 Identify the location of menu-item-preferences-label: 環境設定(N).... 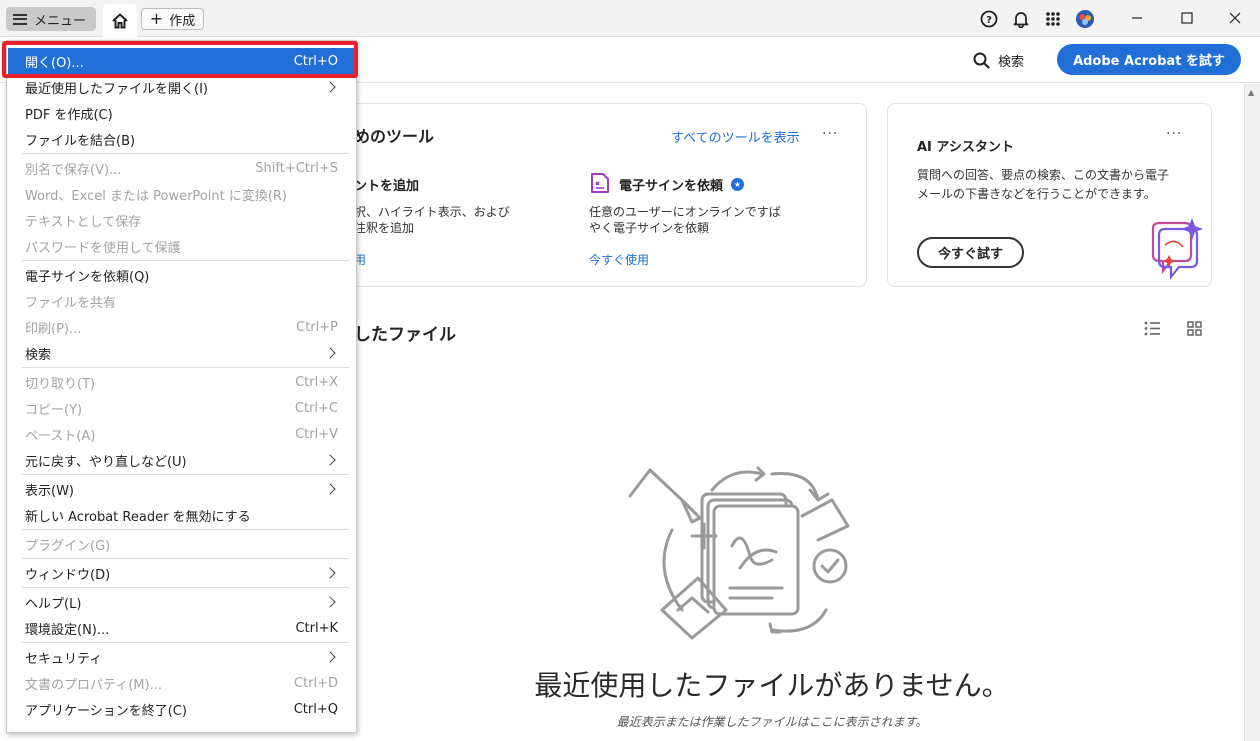
(67, 630).